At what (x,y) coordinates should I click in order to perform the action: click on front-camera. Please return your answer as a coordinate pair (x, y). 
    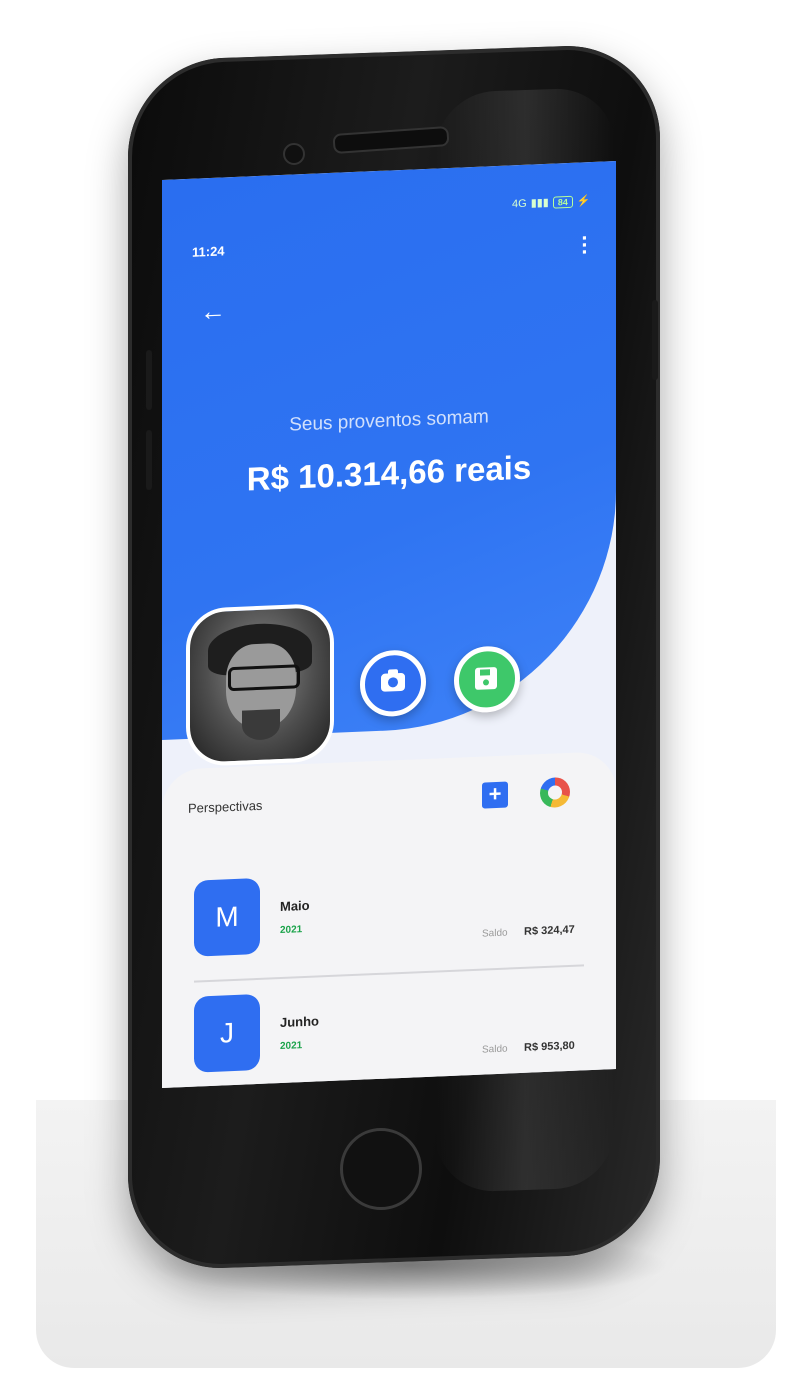
    Looking at the image, I should click on (294, 154).